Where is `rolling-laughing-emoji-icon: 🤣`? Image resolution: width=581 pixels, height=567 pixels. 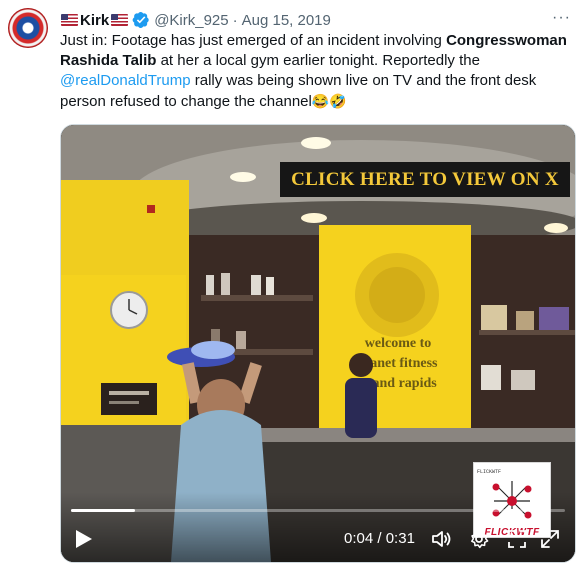 rolling-laughing-emoji-icon: 🤣 is located at coordinates (338, 101).